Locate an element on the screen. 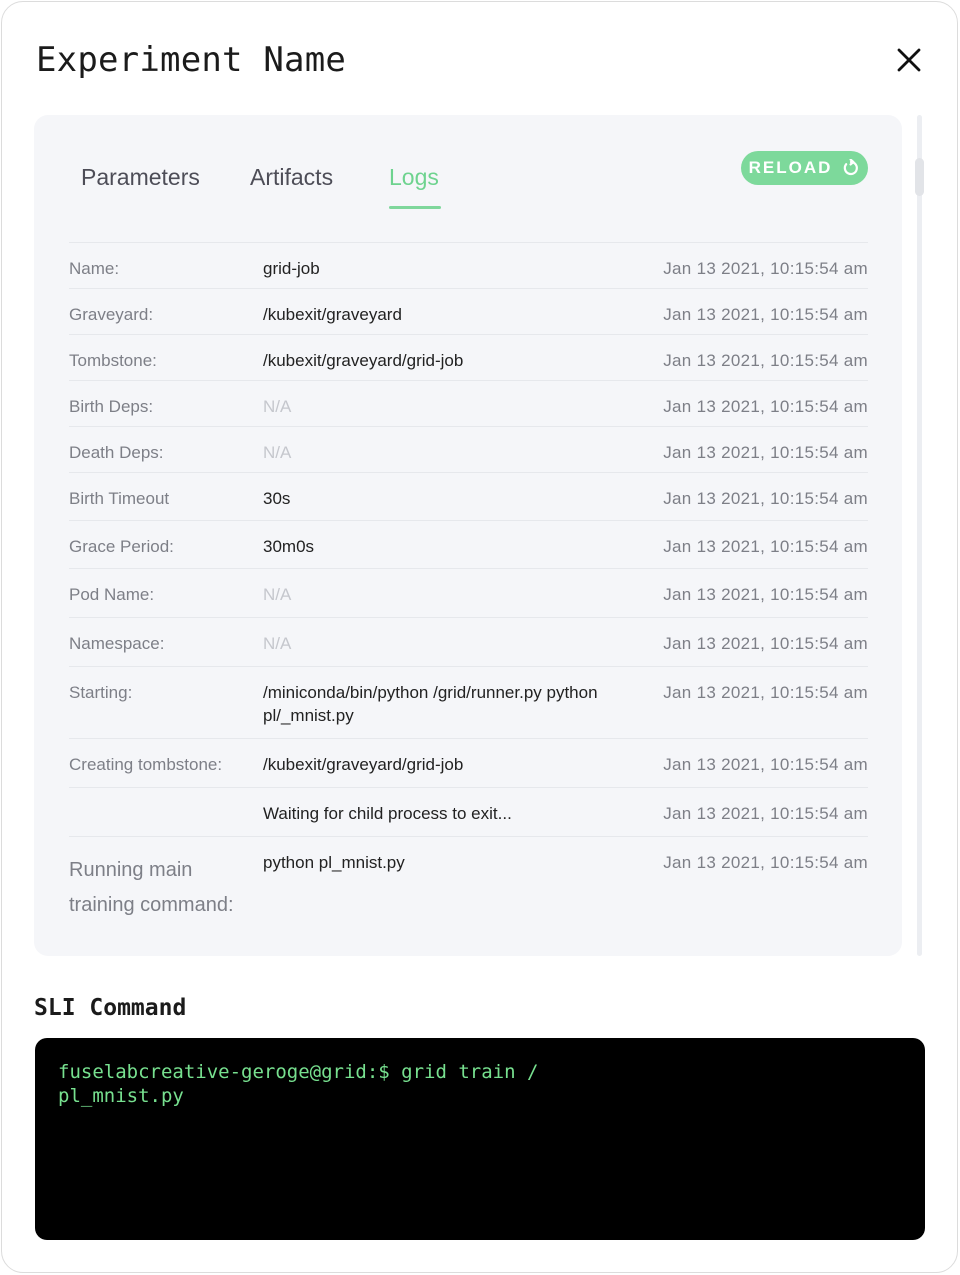 Image resolution: width=960 pixels, height=1275 pixels. log-label: Birth Timeout is located at coordinates (119, 498).